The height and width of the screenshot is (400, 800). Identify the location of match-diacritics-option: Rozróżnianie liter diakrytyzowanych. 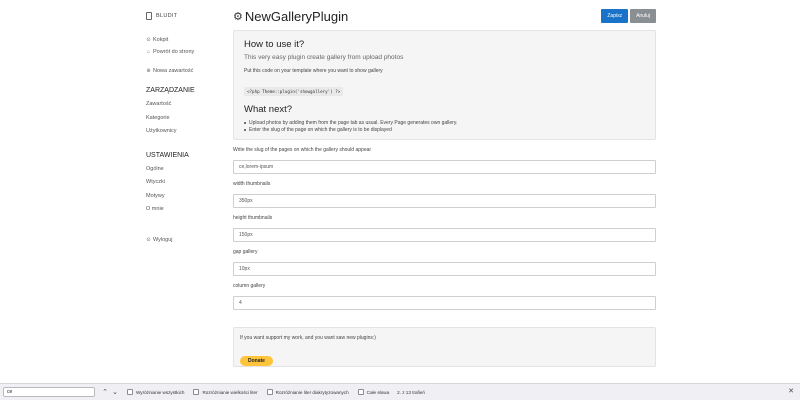
(307, 392).